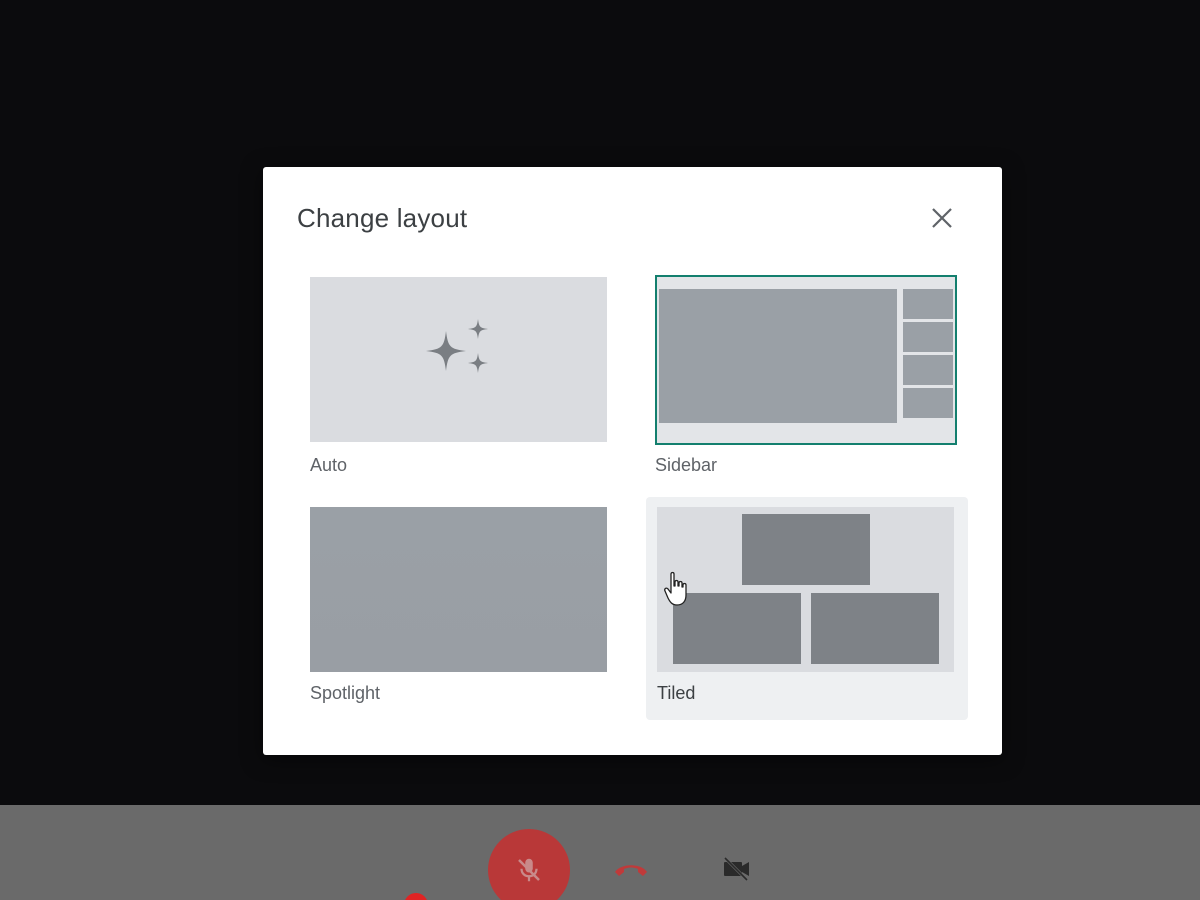 The height and width of the screenshot is (900, 1200). I want to click on layout-option-spotlight: Spotlight, so click(458, 607).